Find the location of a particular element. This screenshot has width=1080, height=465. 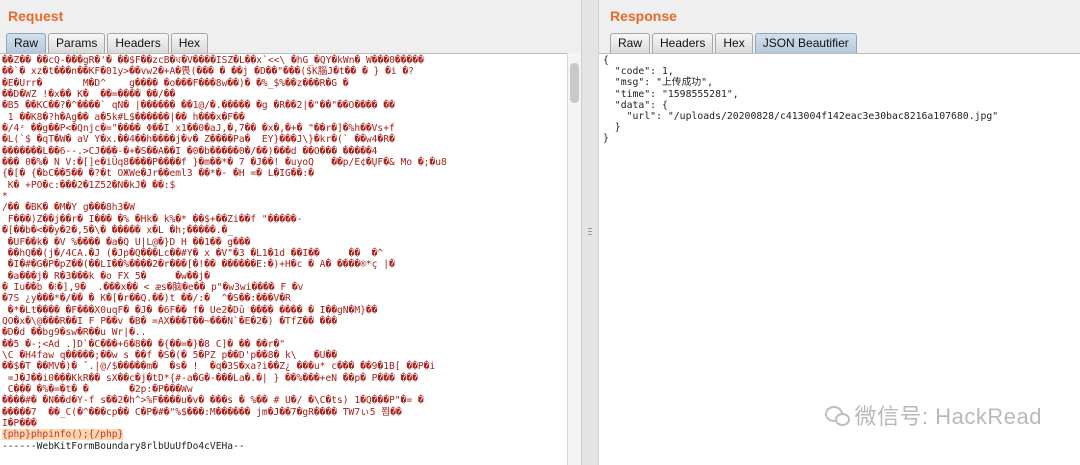

split-divider is located at coordinates (590, 232).